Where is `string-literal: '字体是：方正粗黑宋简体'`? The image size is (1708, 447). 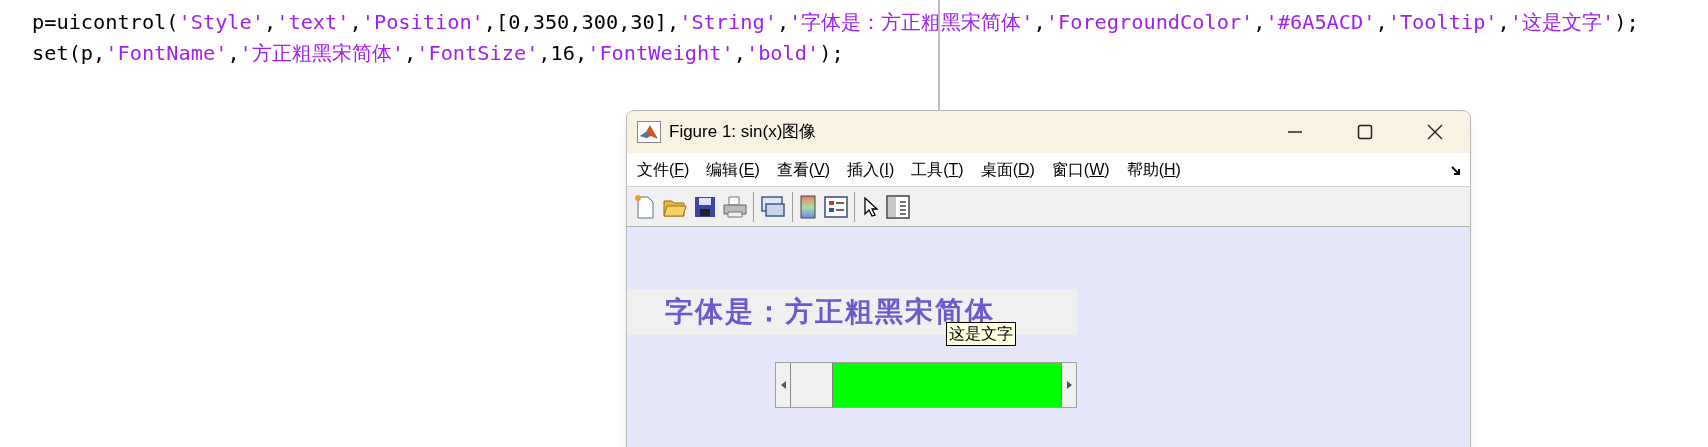 string-literal: '字体是：方正粗黑宋简体' is located at coordinates (911, 22).